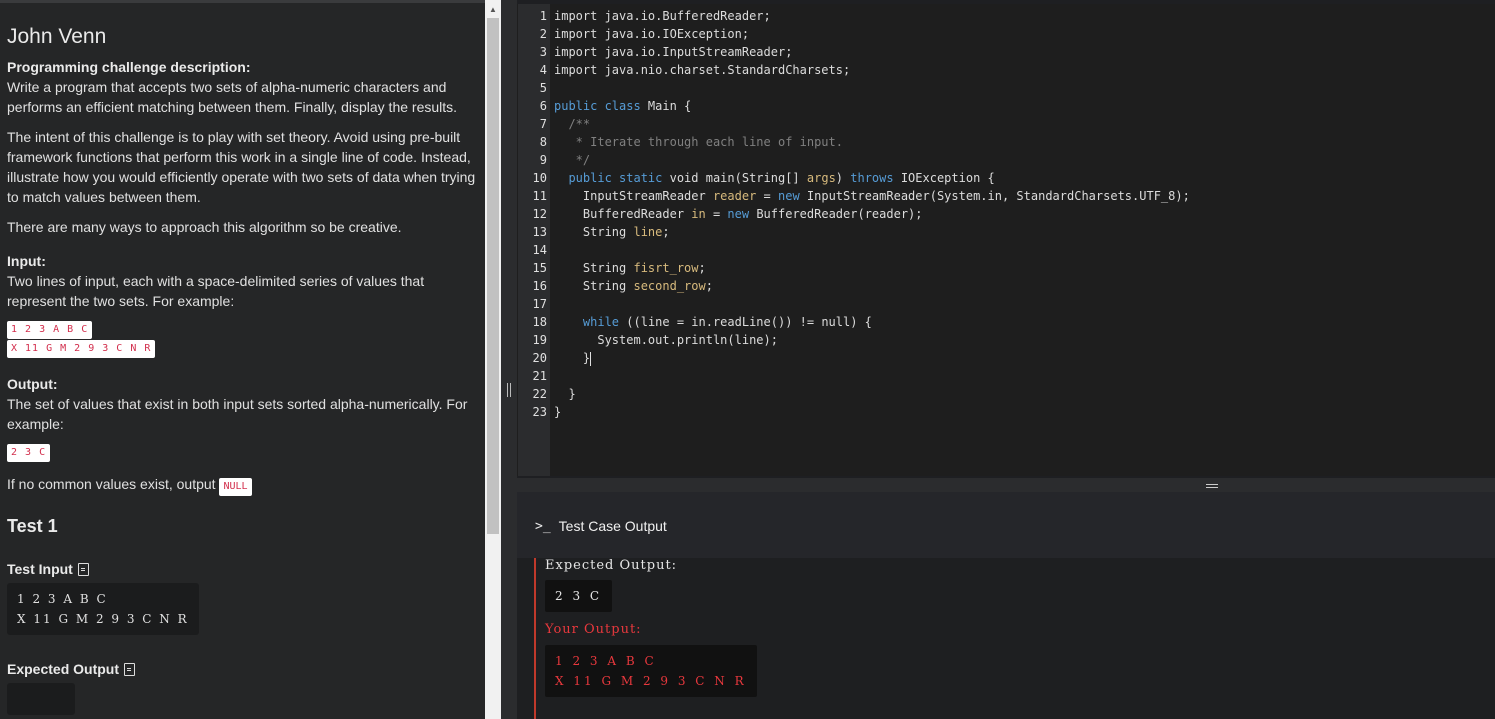 This screenshot has width=1495, height=719. What do you see at coordinates (593, 629) in the screenshot?
I see `your-output-label: Your Output:` at bounding box center [593, 629].